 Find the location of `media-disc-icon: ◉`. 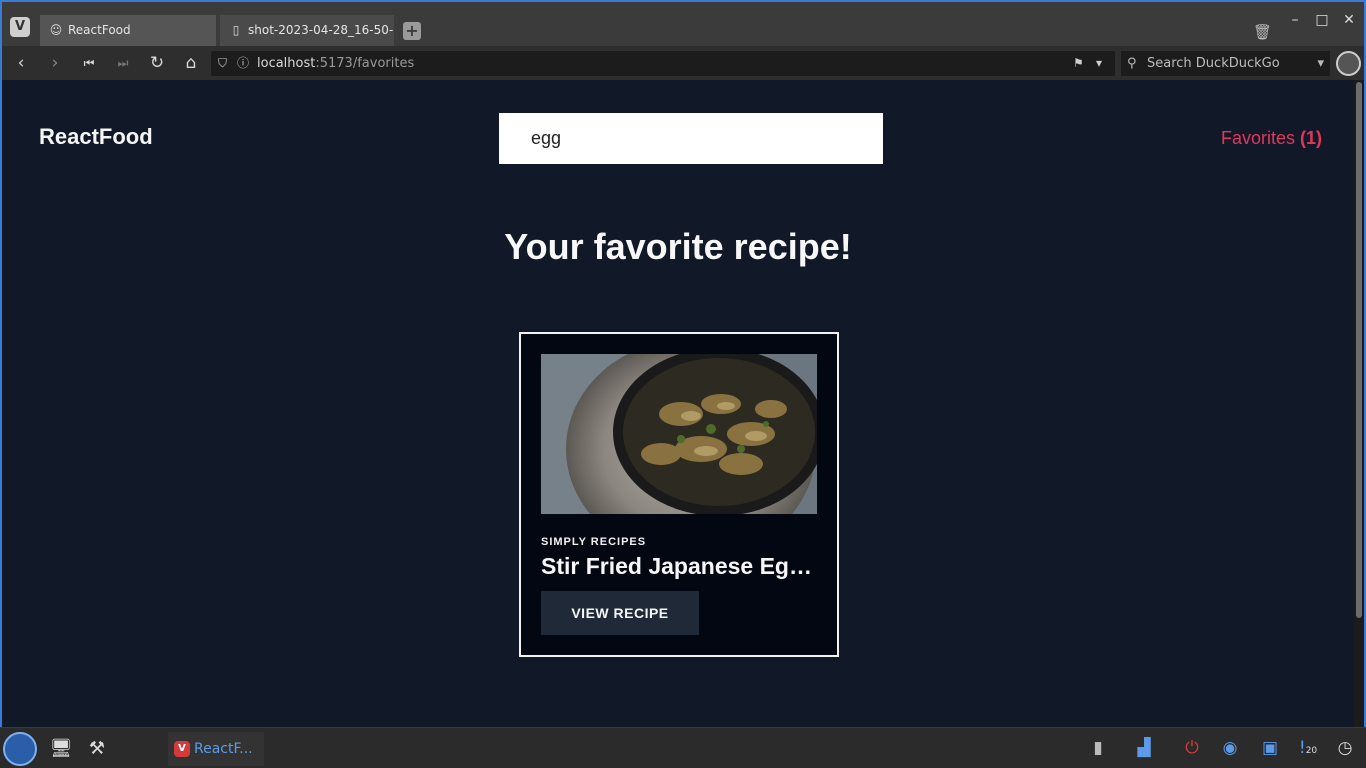

media-disc-icon: ◉ is located at coordinates (1230, 748).